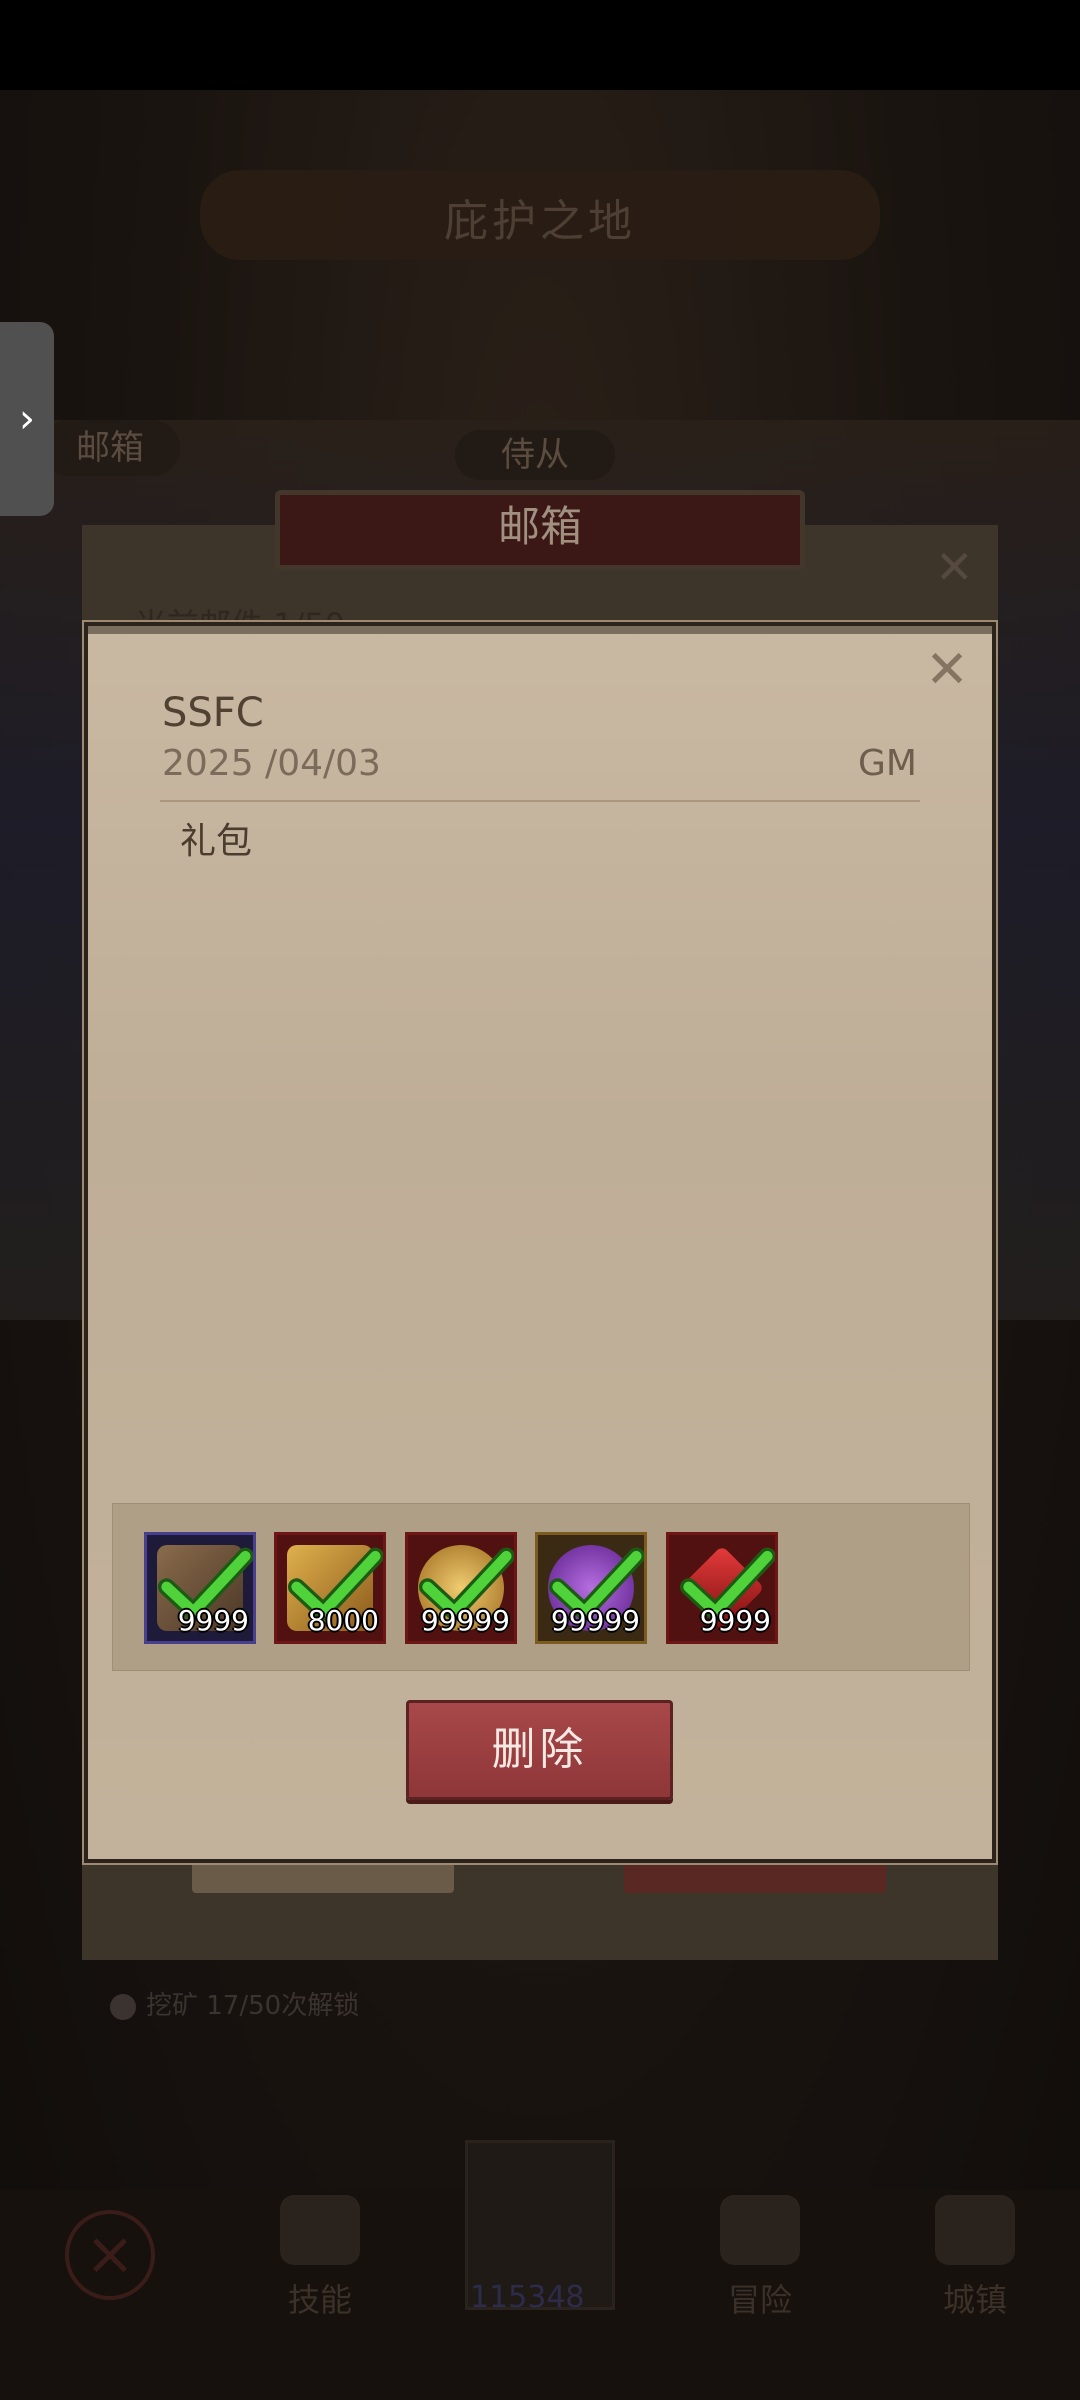 This screenshot has width=1080, height=2400. I want to click on side-expand-handle: ›, so click(27, 419).